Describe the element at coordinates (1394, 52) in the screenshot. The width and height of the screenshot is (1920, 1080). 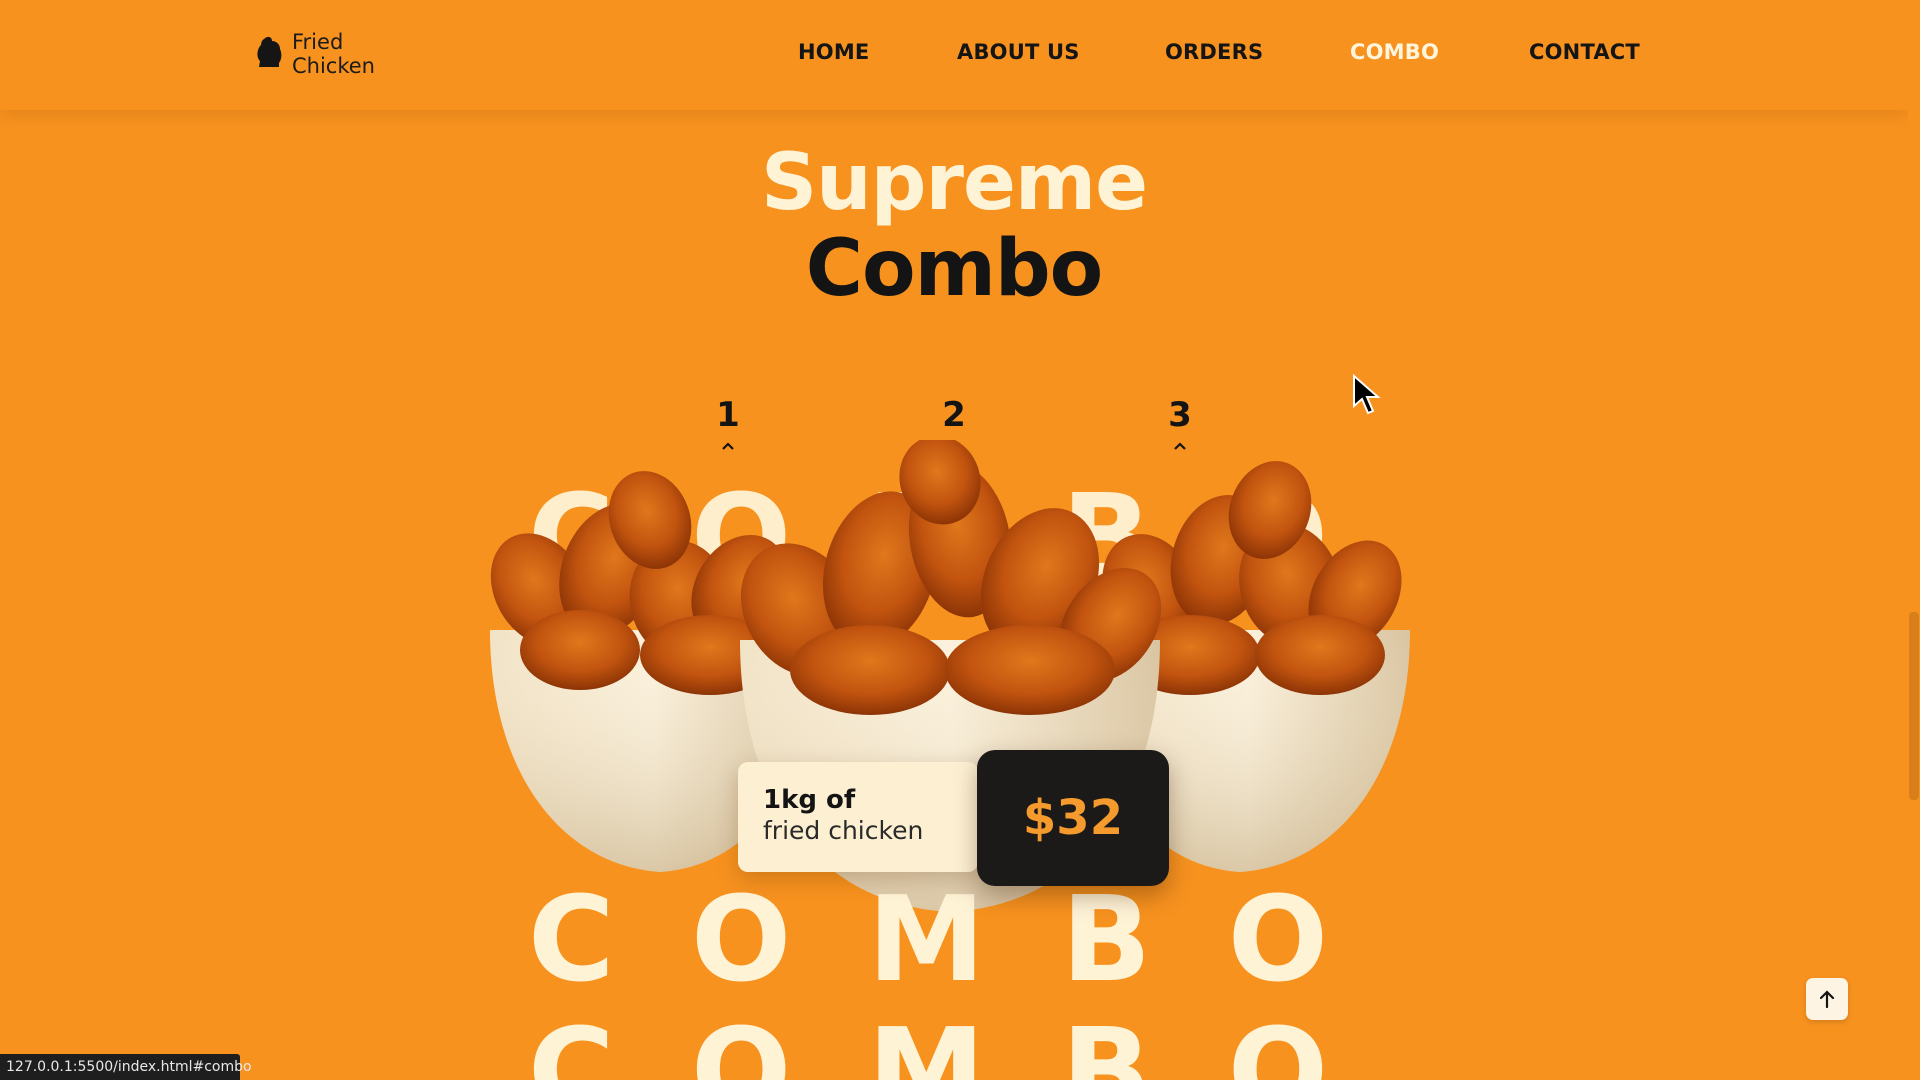
I see `nav-combo: COMBO` at that location.